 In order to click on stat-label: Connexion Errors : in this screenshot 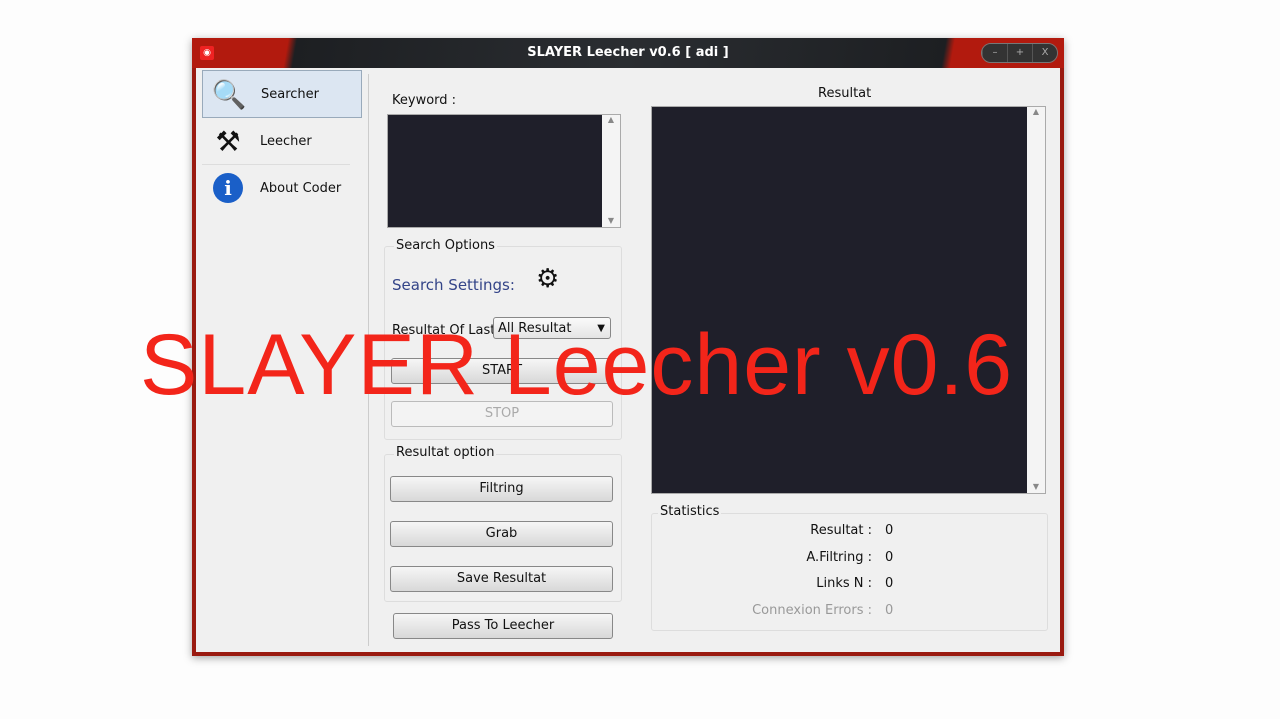, I will do `click(812, 610)`.